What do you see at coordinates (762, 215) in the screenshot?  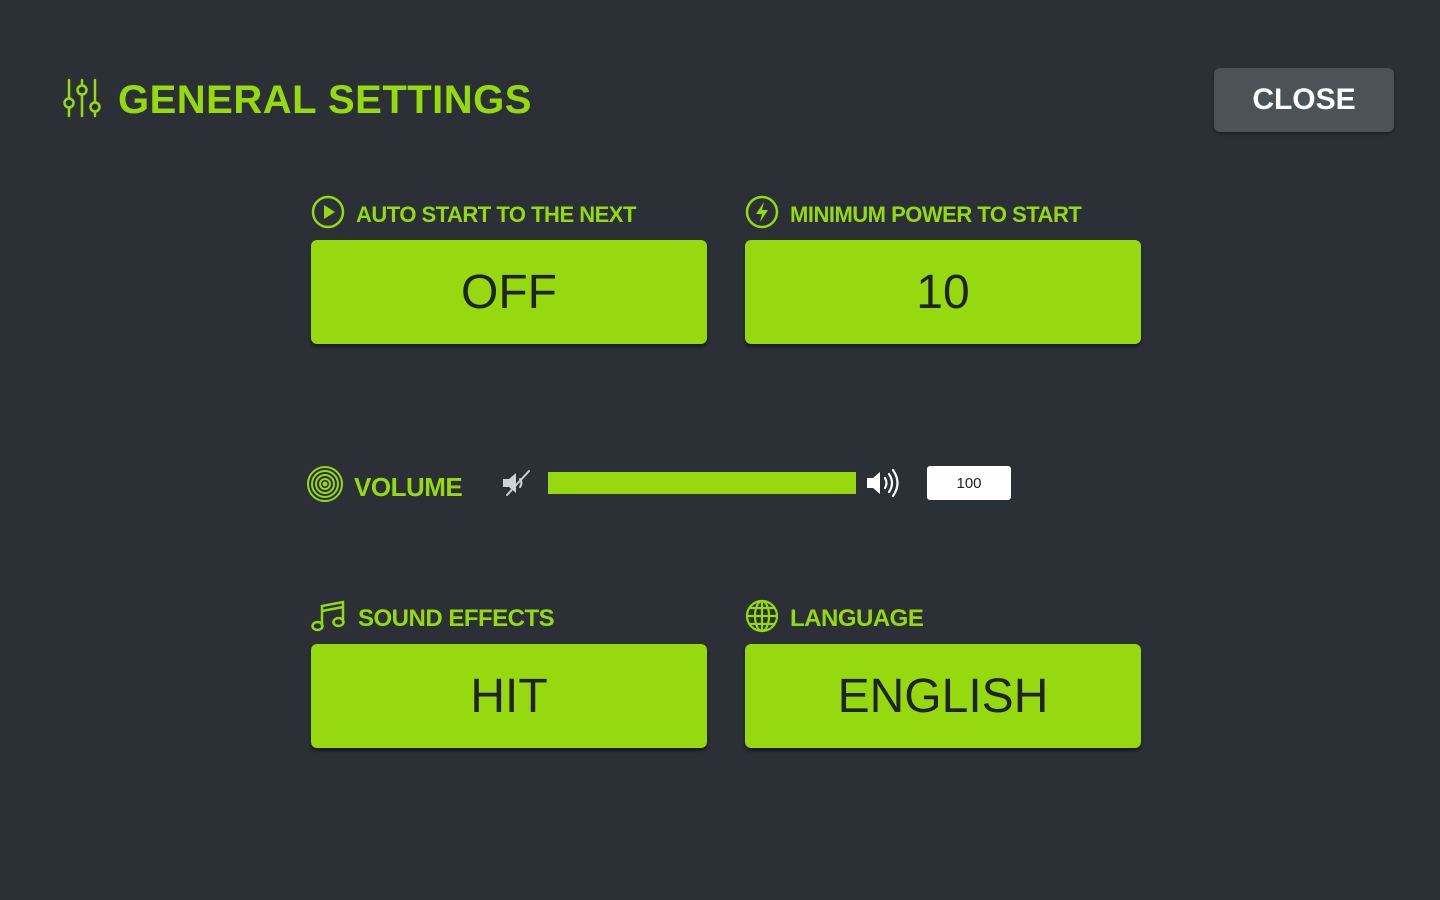 I see `power-bolt-icon` at bounding box center [762, 215].